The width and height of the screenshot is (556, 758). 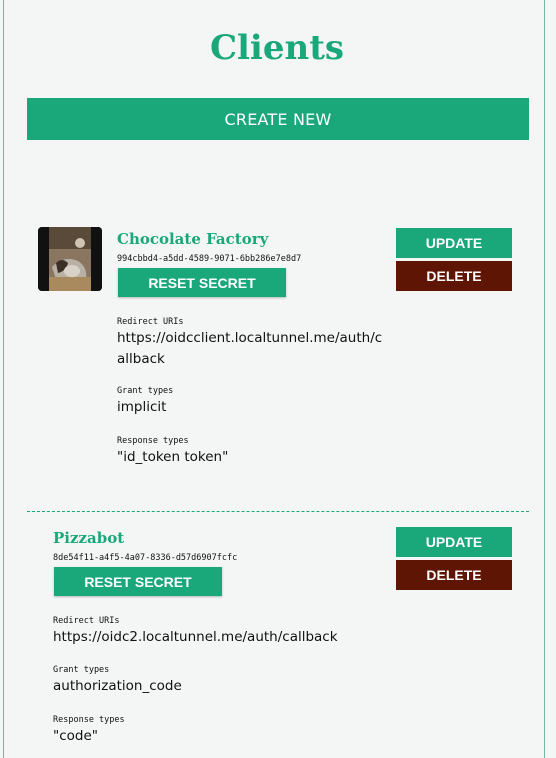 I want to click on page-title: Clients, so click(x=277, y=48).